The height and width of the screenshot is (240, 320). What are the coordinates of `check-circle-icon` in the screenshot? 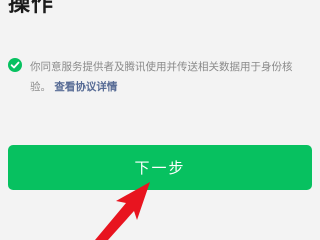 It's located at (15, 65).